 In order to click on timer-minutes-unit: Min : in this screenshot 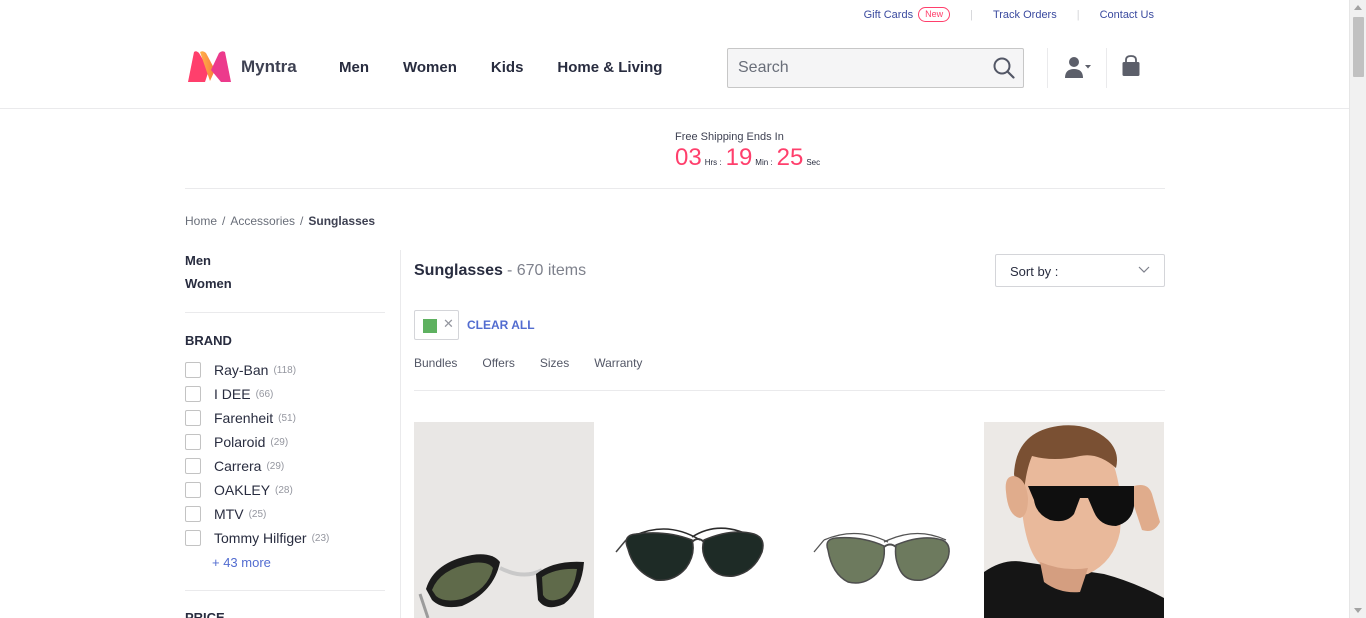, I will do `click(764, 162)`.